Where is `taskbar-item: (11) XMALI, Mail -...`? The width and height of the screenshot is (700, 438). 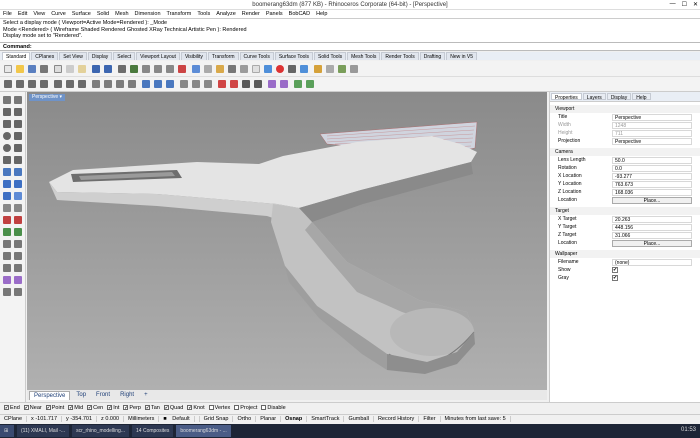 taskbar-item: (11) XMALI, Mail -... is located at coordinates (43, 431).